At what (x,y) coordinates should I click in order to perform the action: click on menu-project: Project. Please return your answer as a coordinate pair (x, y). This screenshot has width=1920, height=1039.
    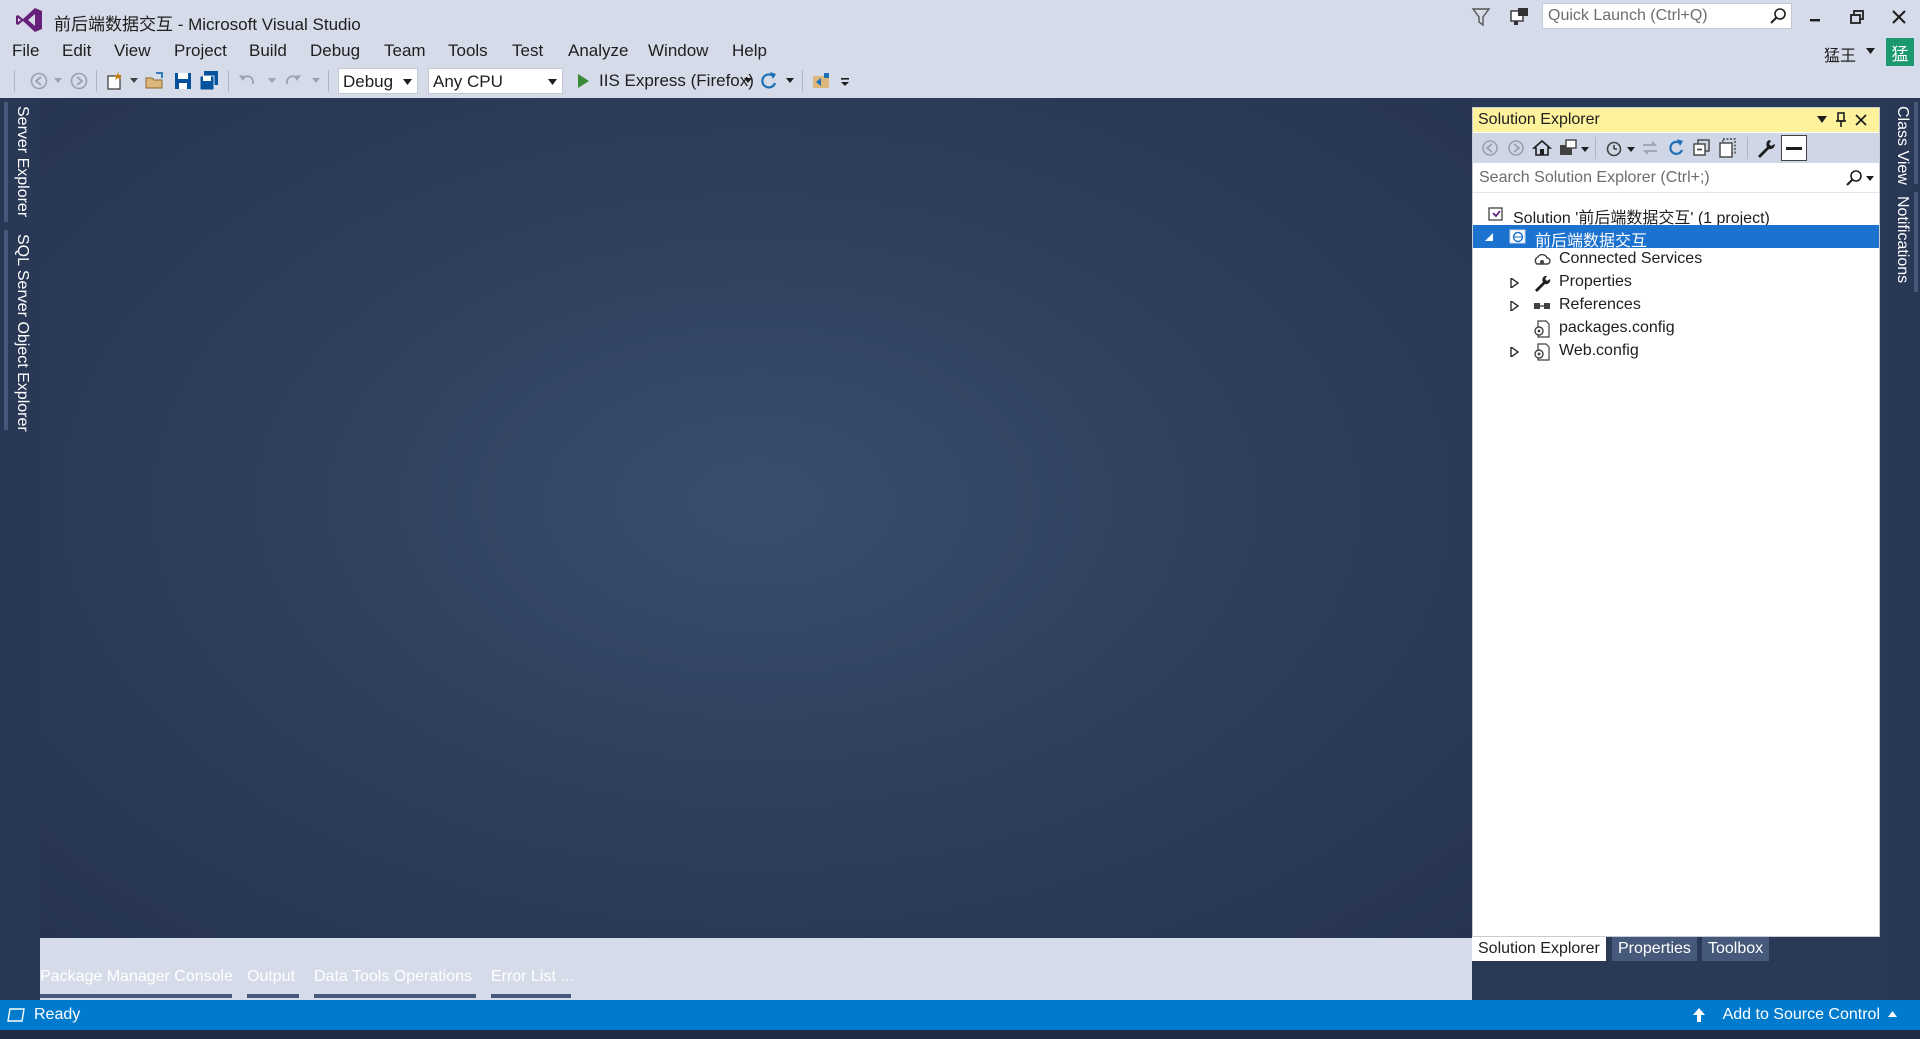
    Looking at the image, I should click on (200, 51).